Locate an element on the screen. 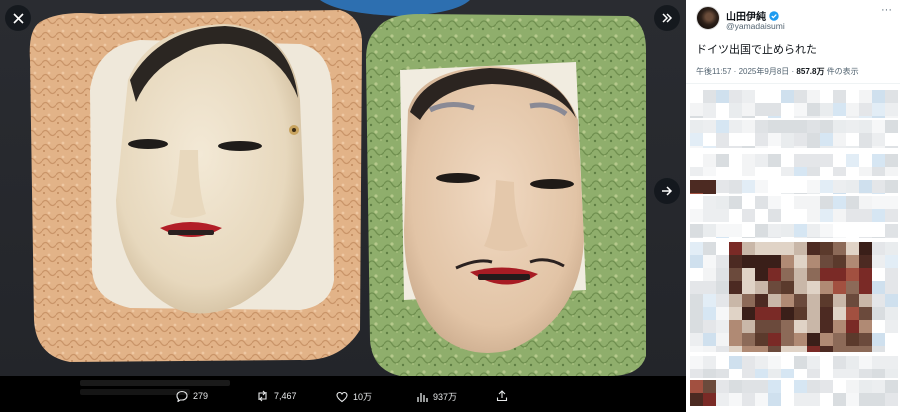 The height and width of the screenshot is (412, 900). heart-icon is located at coordinates (342, 396).